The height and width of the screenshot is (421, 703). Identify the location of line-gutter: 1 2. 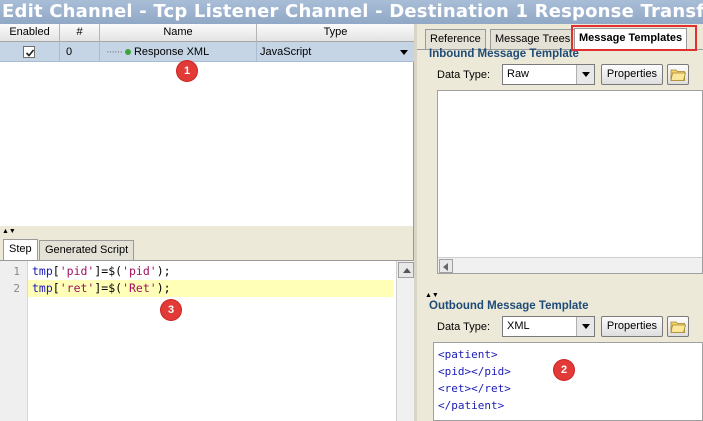
(14, 341).